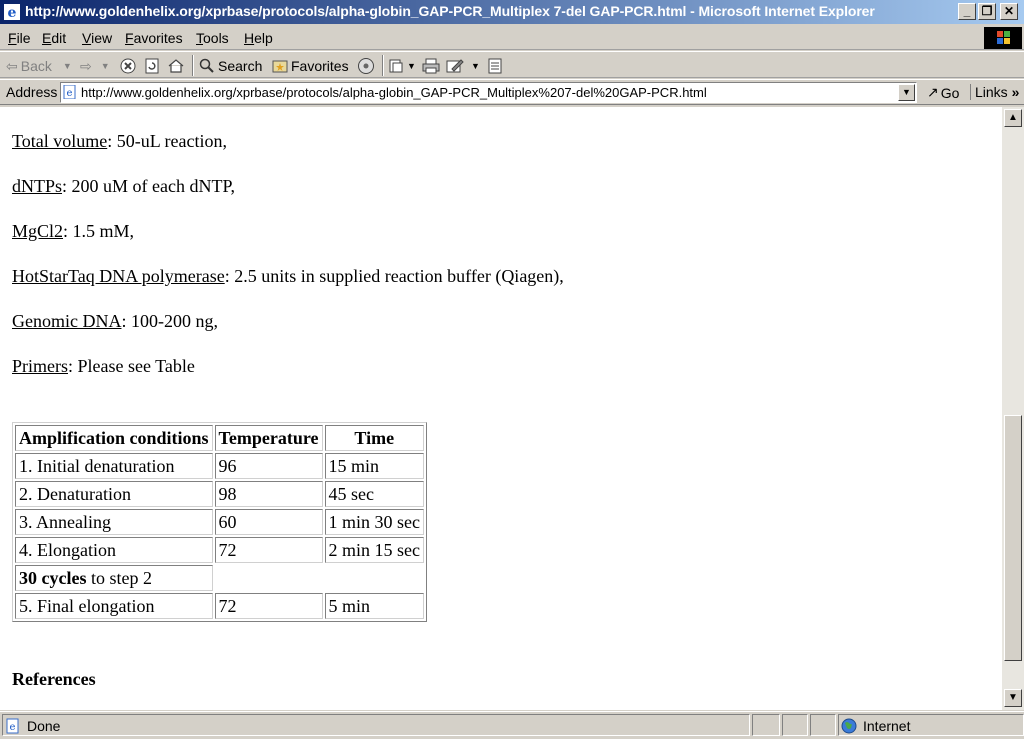  I want to click on table-row: 3. Annealing 60 1 min 30 sec, so click(220, 522).